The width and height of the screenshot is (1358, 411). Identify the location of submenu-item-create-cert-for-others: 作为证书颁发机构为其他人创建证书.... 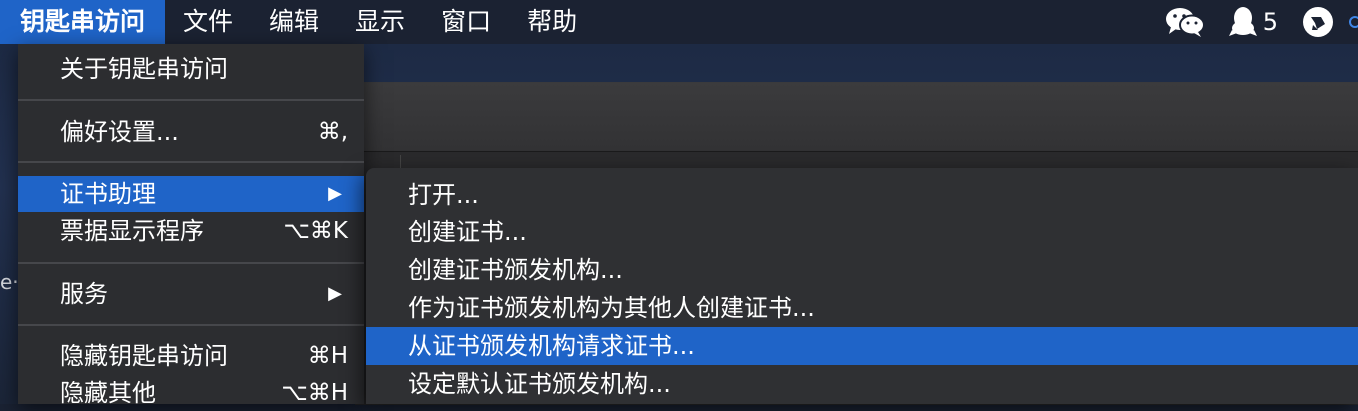
(862, 308).